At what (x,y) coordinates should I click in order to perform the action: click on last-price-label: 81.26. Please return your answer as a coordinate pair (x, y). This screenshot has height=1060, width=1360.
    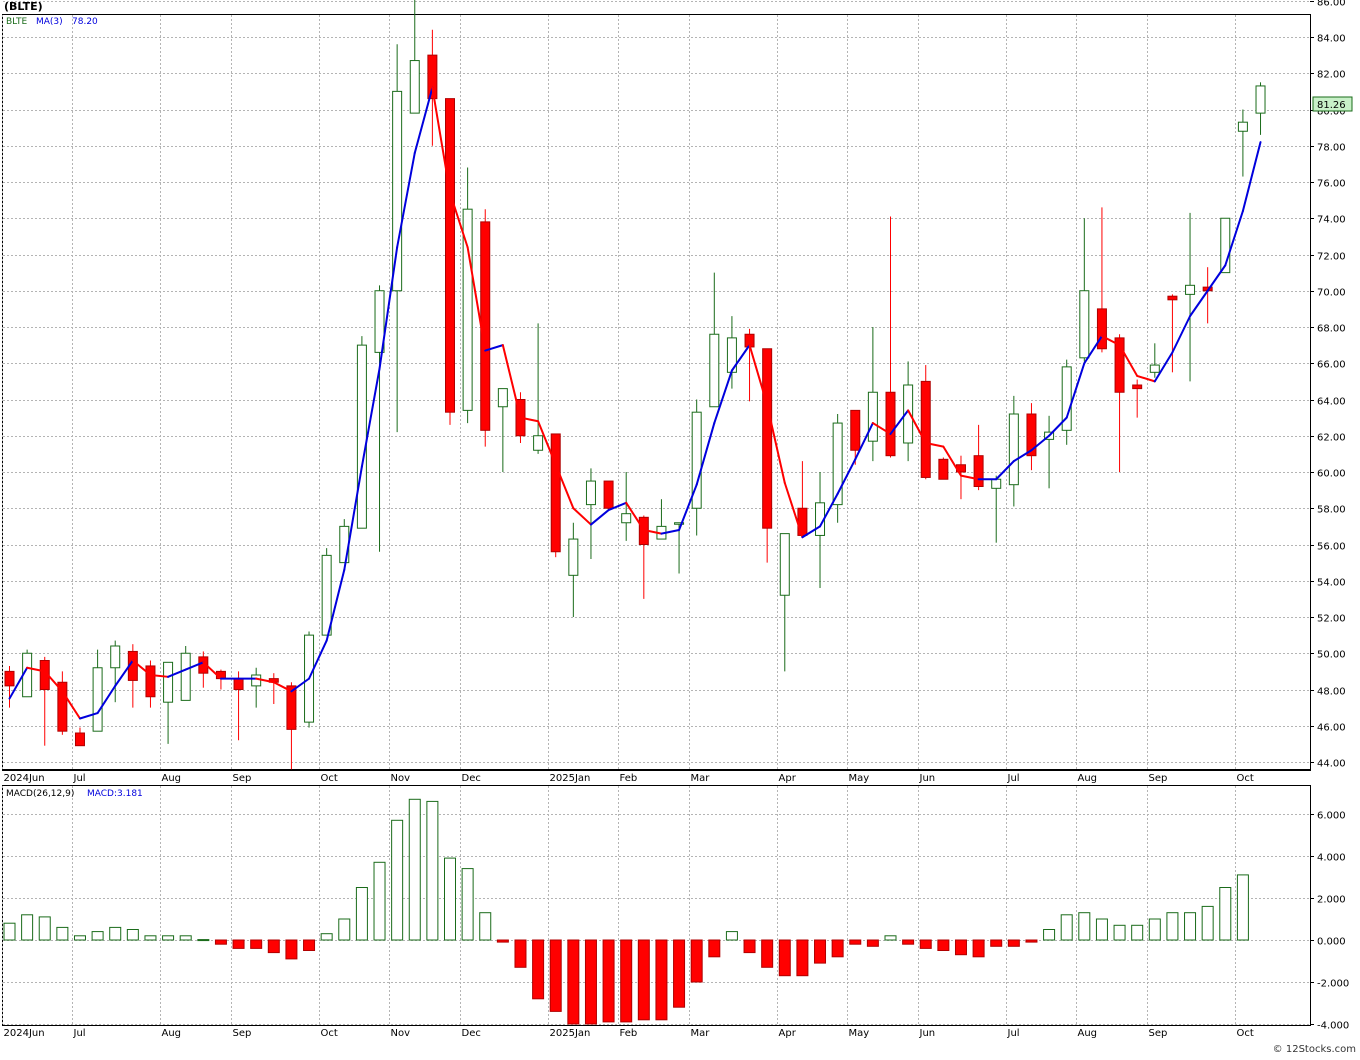
    Looking at the image, I should click on (1331, 105).